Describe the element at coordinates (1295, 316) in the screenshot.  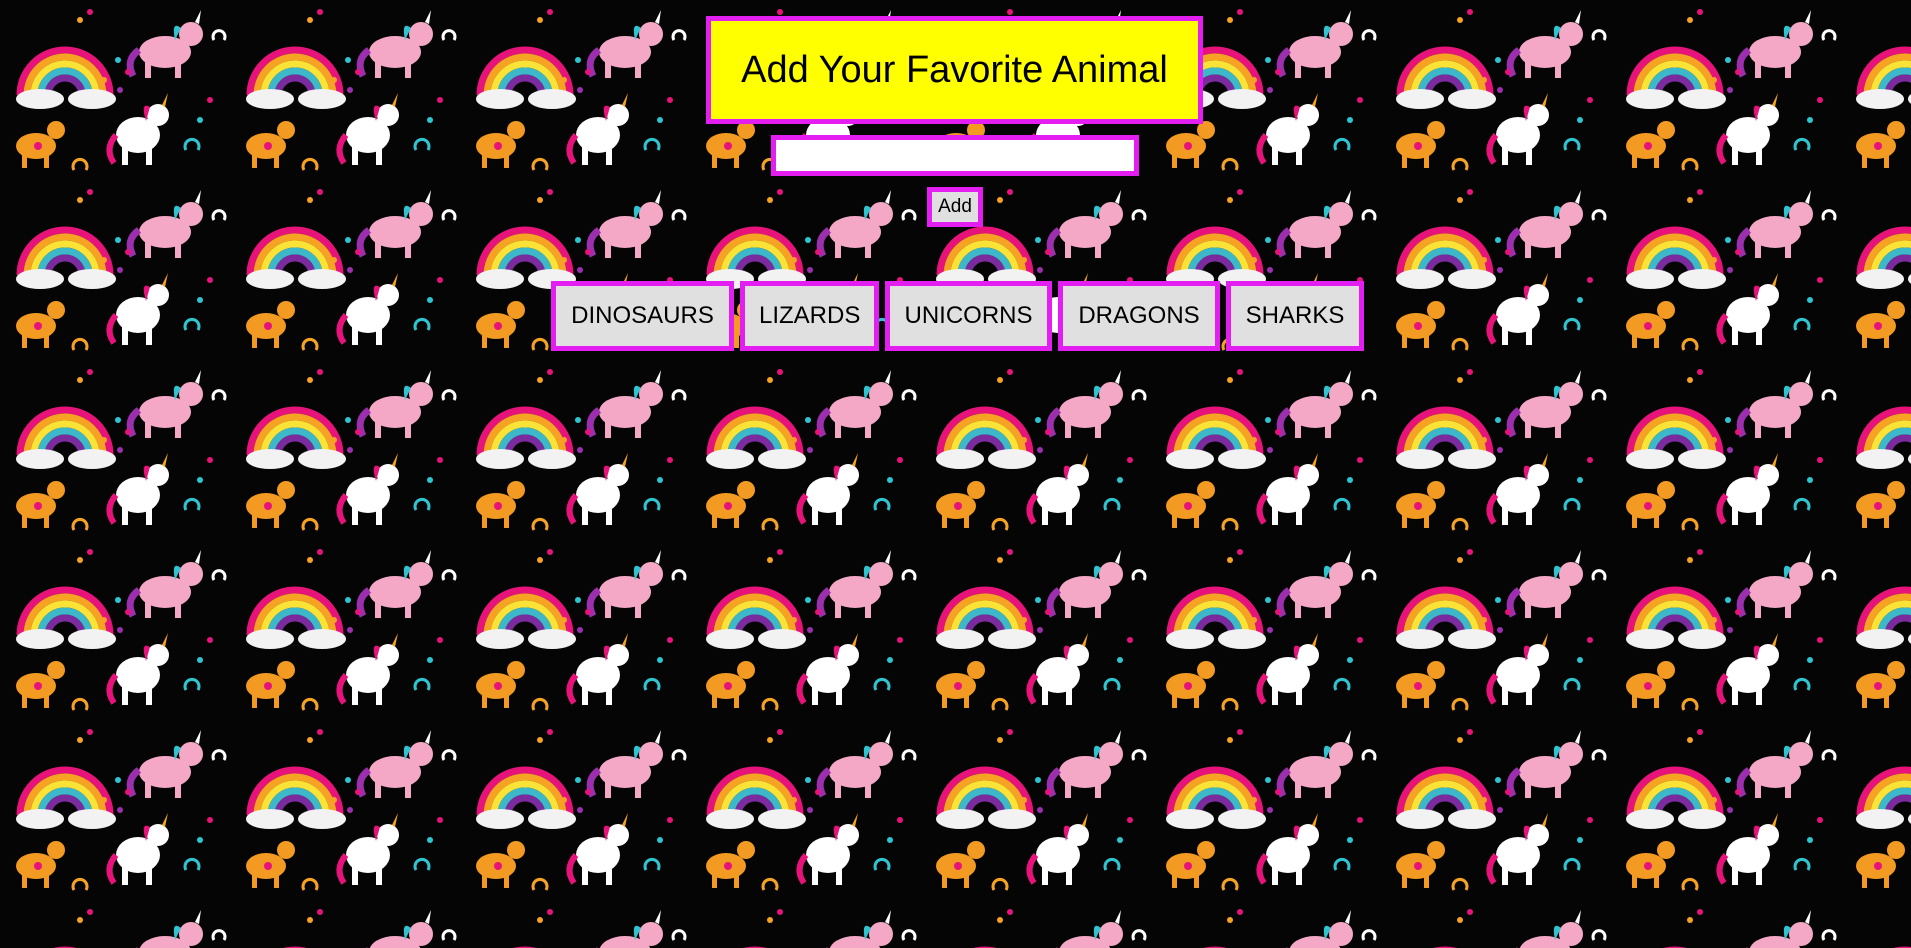
I see `animal-button-sharks: SHARKS` at that location.